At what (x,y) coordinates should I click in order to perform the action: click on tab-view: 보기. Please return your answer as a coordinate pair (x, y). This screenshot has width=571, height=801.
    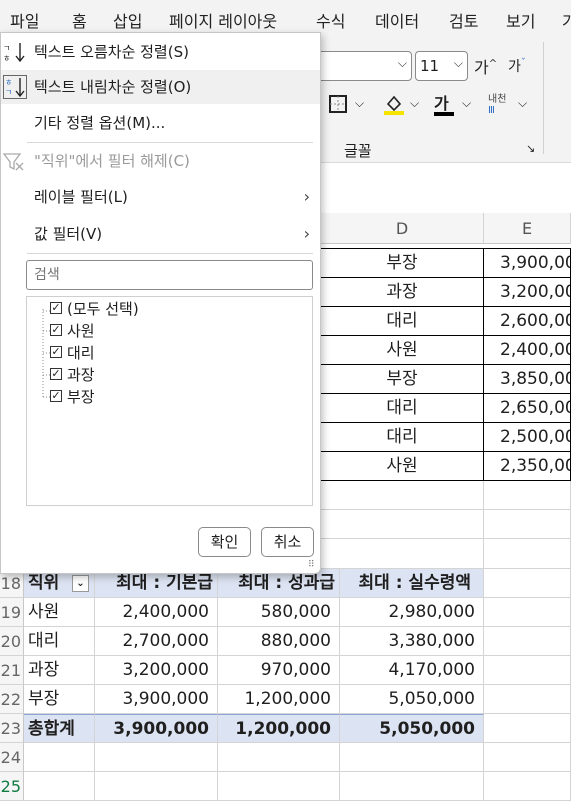
    Looking at the image, I should click on (520, 20).